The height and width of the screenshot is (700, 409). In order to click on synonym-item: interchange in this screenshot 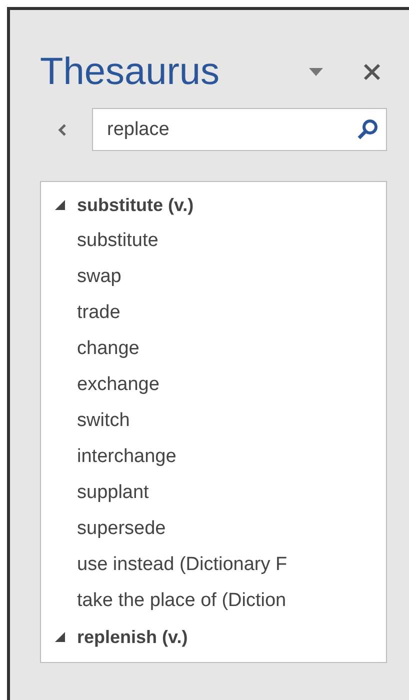, I will do `click(126, 457)`.